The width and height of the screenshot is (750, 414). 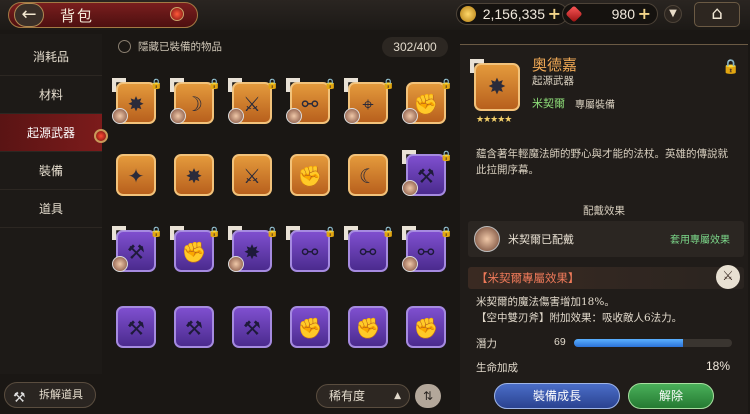 I want to click on gem-value: 980, so click(x=623, y=14).